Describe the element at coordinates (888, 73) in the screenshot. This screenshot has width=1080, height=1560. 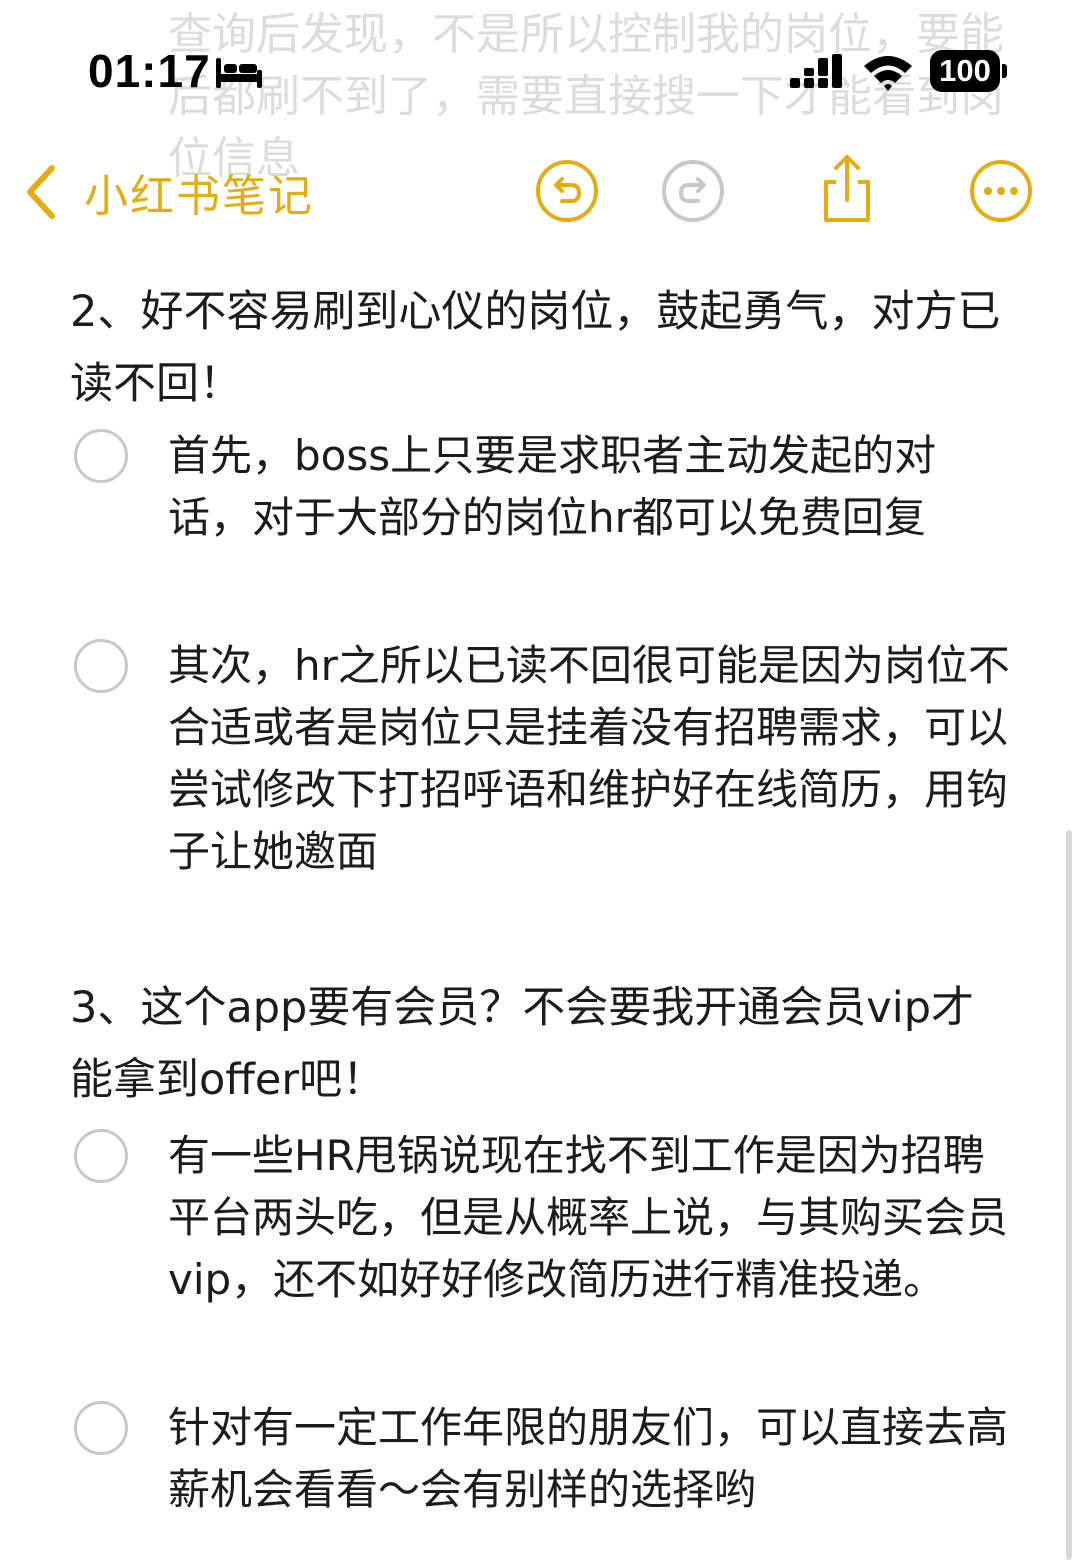
I see `wifi-icon` at that location.